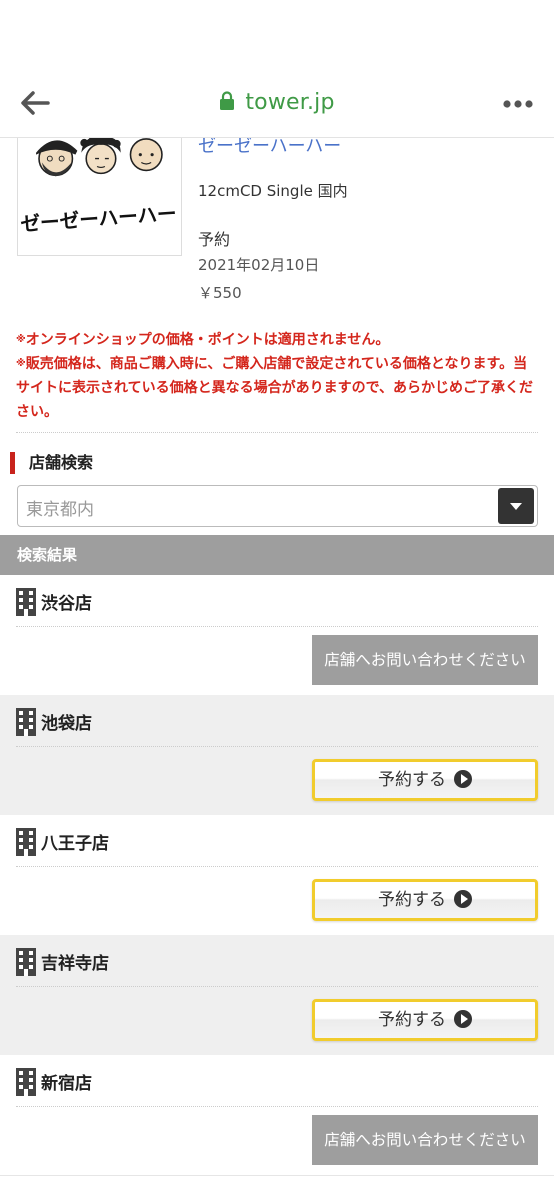 The width and height of the screenshot is (554, 1200). I want to click on artist-link: ゼーゼーハーハー, so click(269, 148).